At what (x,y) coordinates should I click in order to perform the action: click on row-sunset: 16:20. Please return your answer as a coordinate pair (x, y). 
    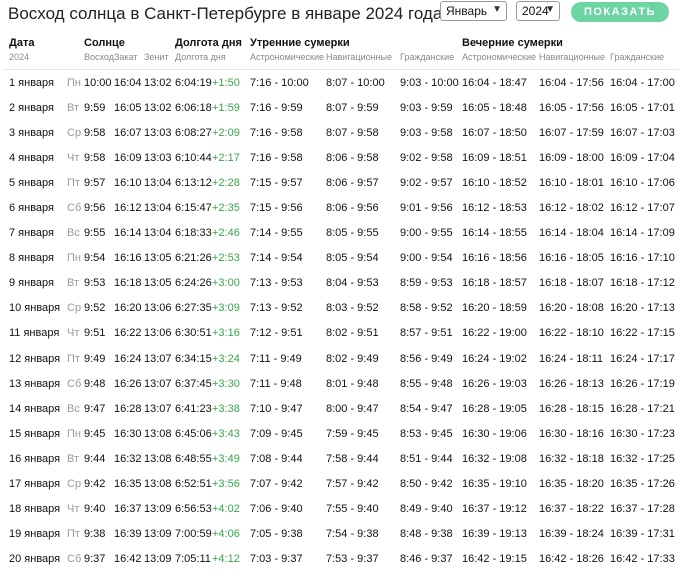
    Looking at the image, I should click on (128, 308).